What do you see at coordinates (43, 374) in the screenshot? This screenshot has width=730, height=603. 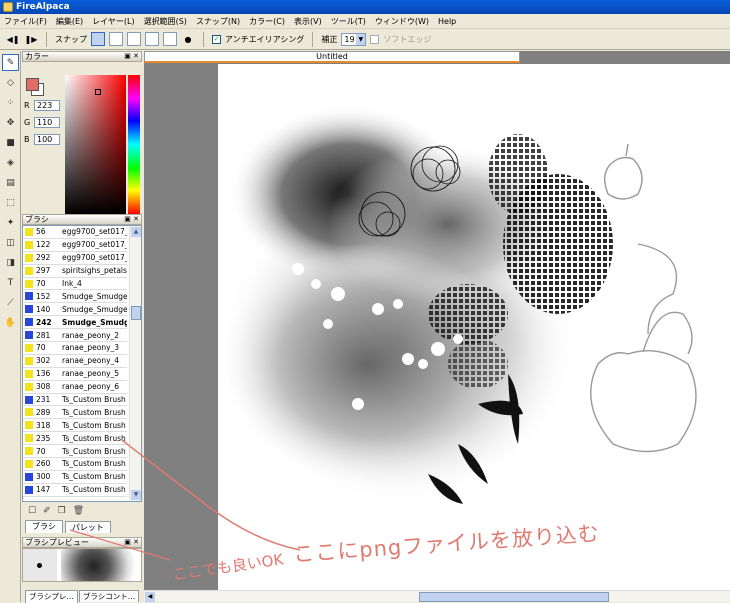 I see `brush-size: 136` at bounding box center [43, 374].